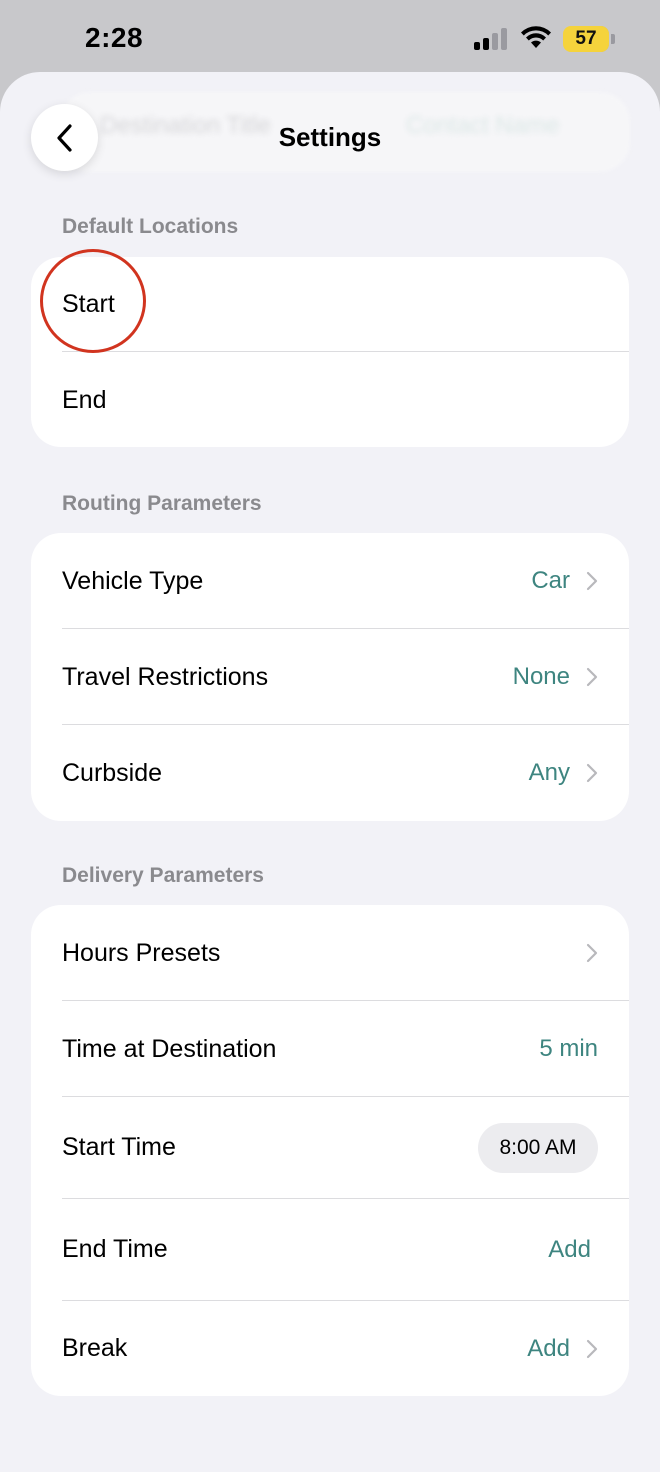 This screenshot has width=660, height=1472. I want to click on status-time: 2:28, so click(114, 37).